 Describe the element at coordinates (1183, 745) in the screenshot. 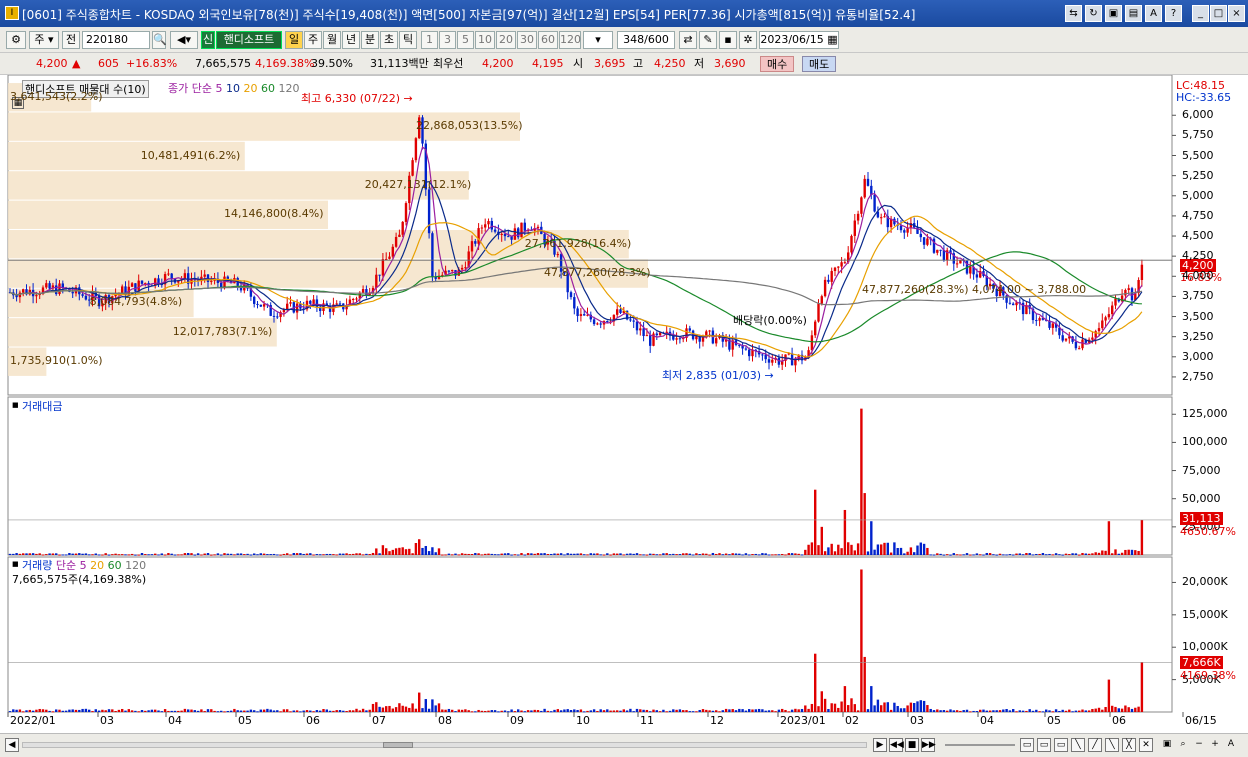

I see `zoom-search-icon: ⌕` at that location.